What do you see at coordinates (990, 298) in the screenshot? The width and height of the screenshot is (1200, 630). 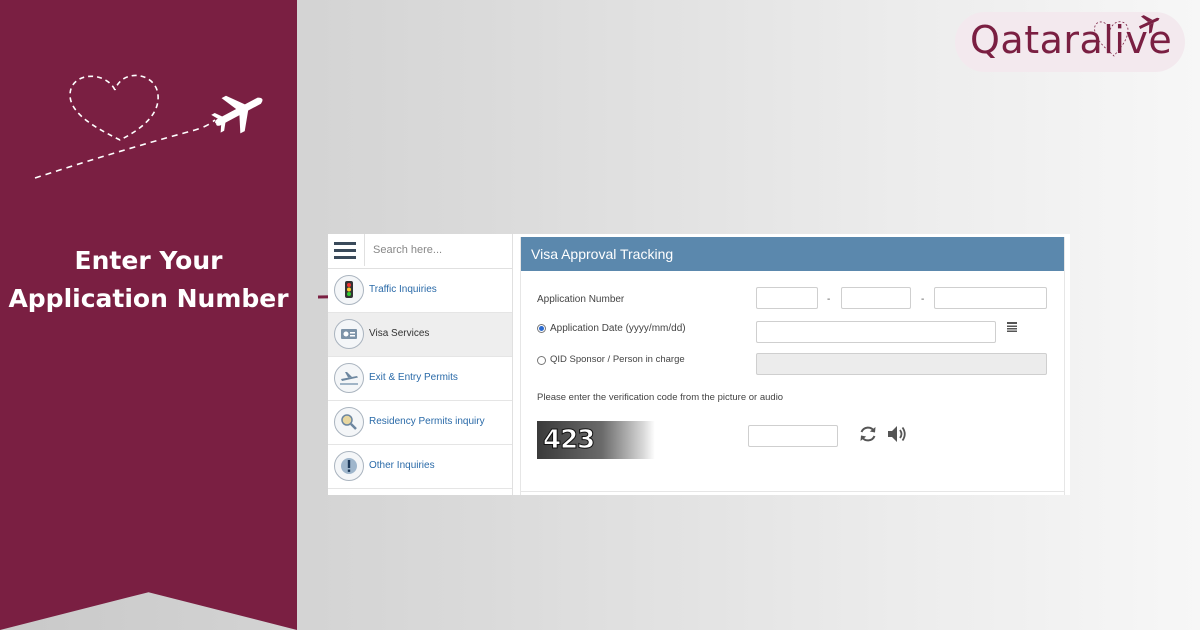 I see `application-number-part3-input` at bounding box center [990, 298].